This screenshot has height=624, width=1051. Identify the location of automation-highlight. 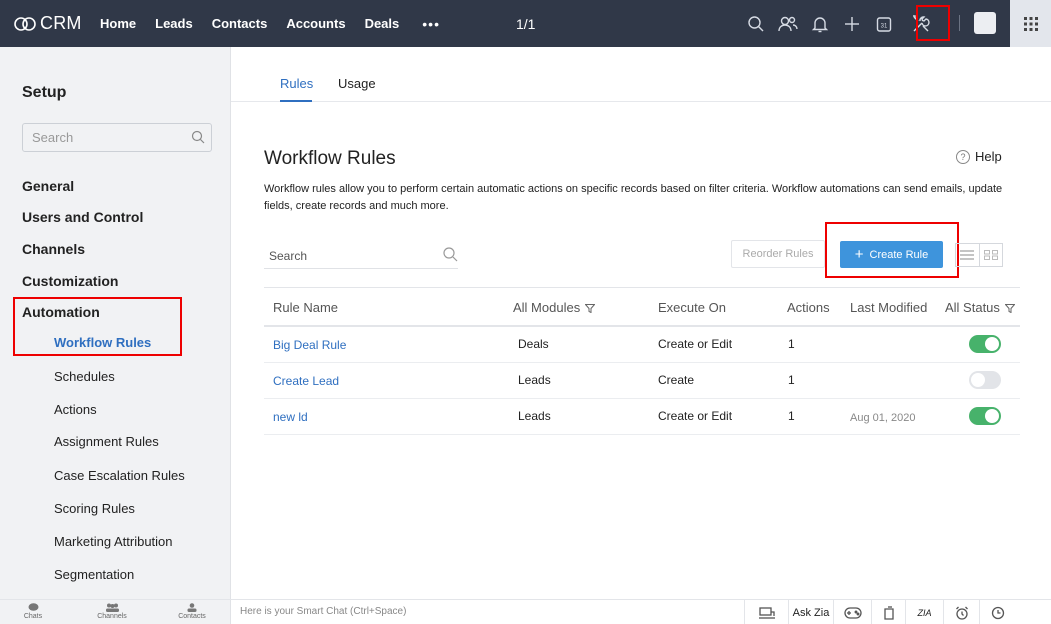
(97, 326).